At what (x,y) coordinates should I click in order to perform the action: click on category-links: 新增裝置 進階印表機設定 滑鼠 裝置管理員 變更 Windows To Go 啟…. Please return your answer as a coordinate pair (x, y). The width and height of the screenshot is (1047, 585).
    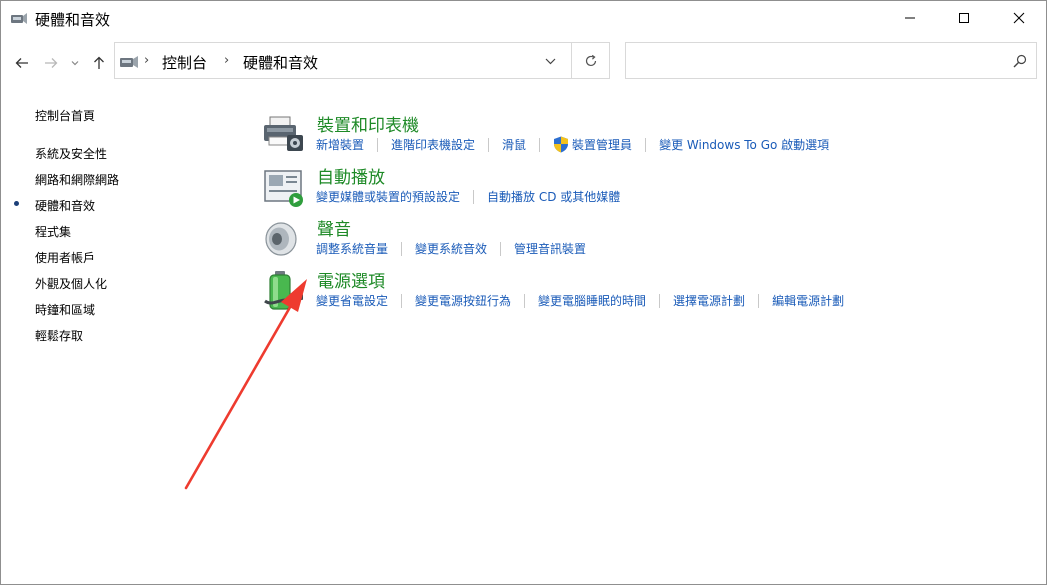
    Looking at the image, I should click on (572, 144).